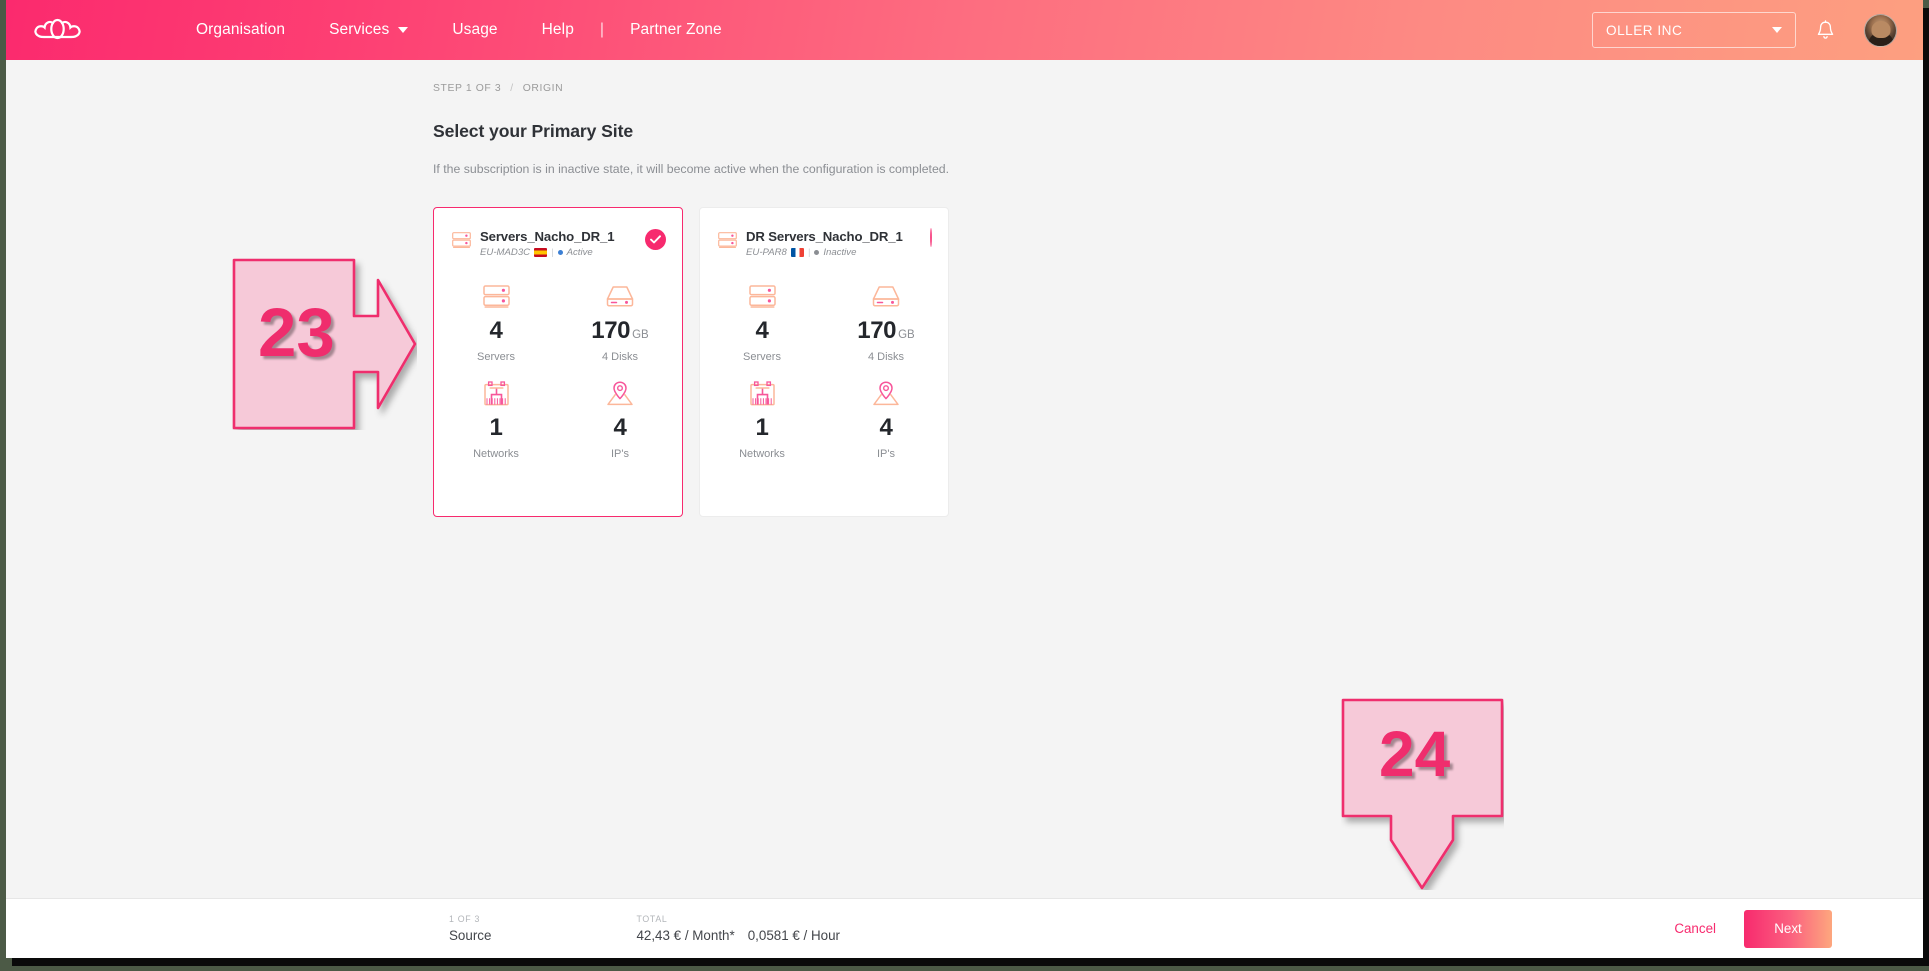 This screenshot has width=1929, height=971. I want to click on site-card-header: Servers_Nacho_DR_1 EU-MAD3C | Active, so click(558, 233).